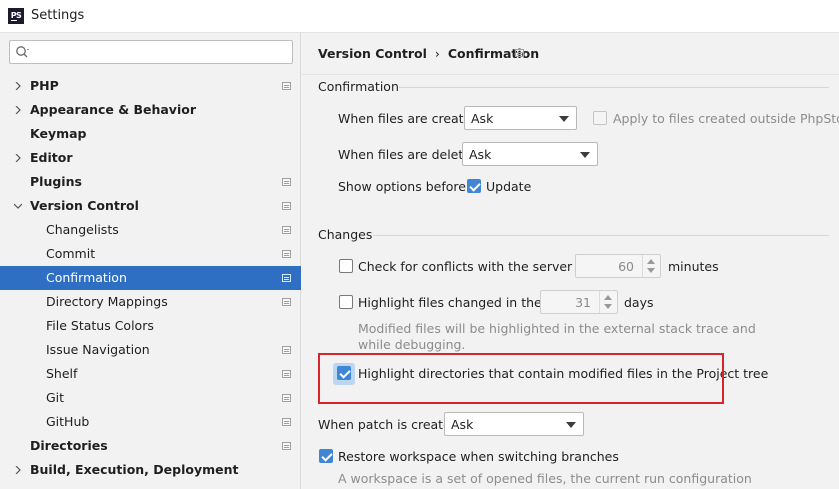 The height and width of the screenshot is (489, 839). Describe the element at coordinates (56, 181) in the screenshot. I see `sidebar-item-label: Plugins` at that location.